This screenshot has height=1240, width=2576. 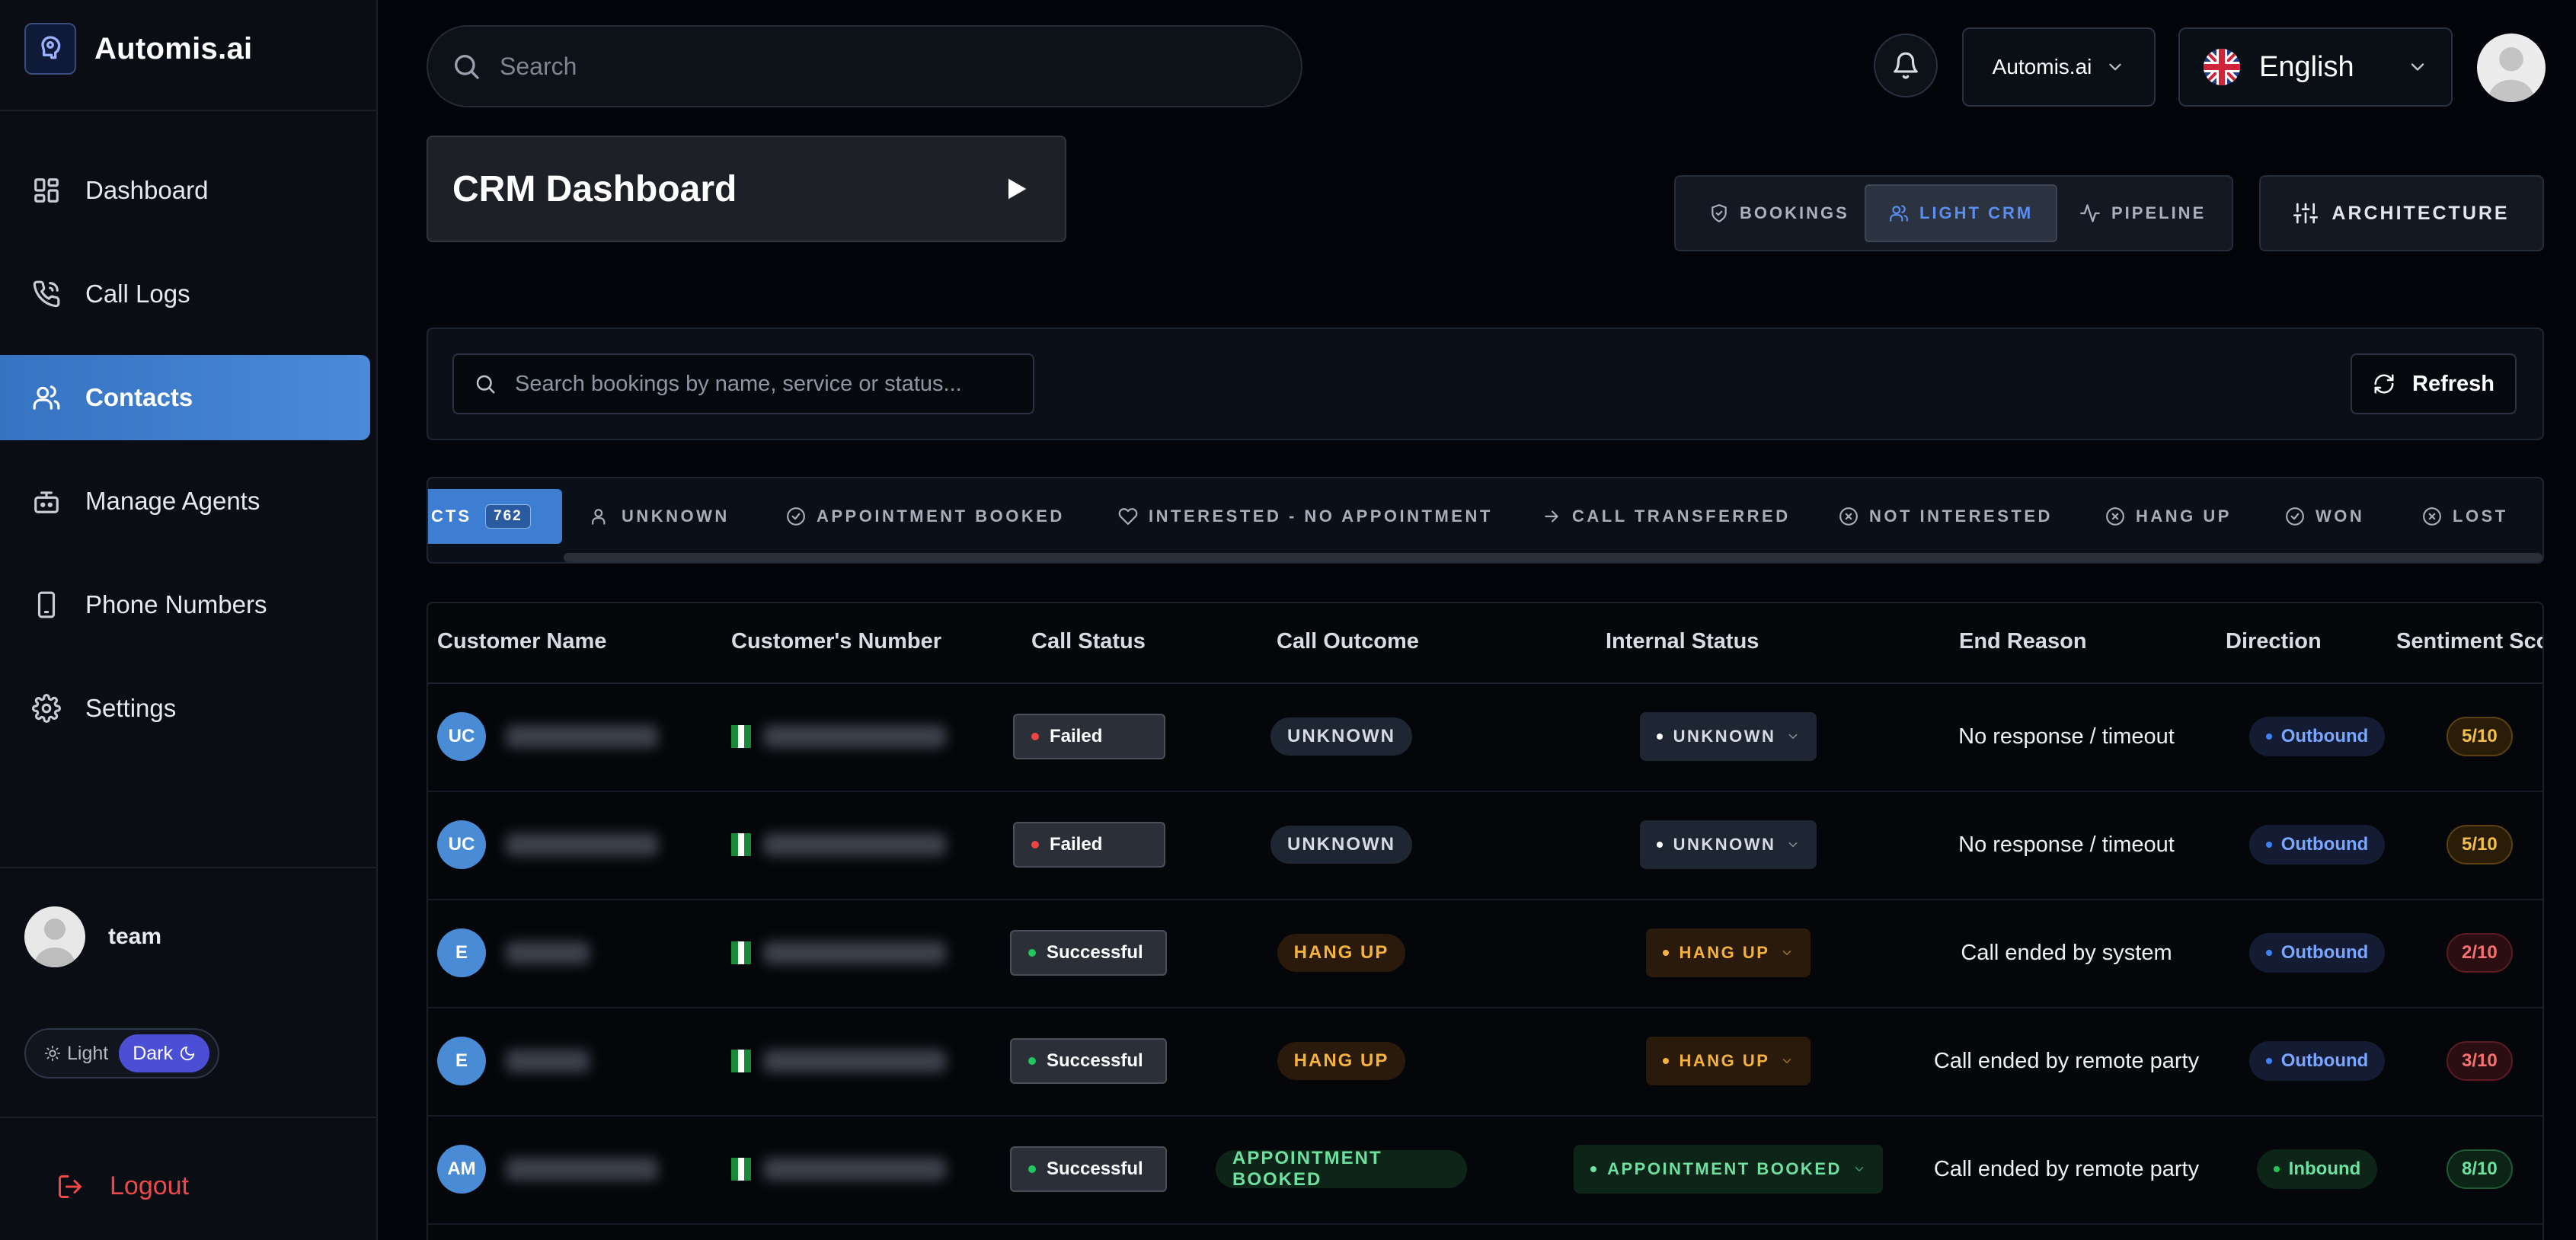 I want to click on activity-icon, so click(x=2090, y=213).